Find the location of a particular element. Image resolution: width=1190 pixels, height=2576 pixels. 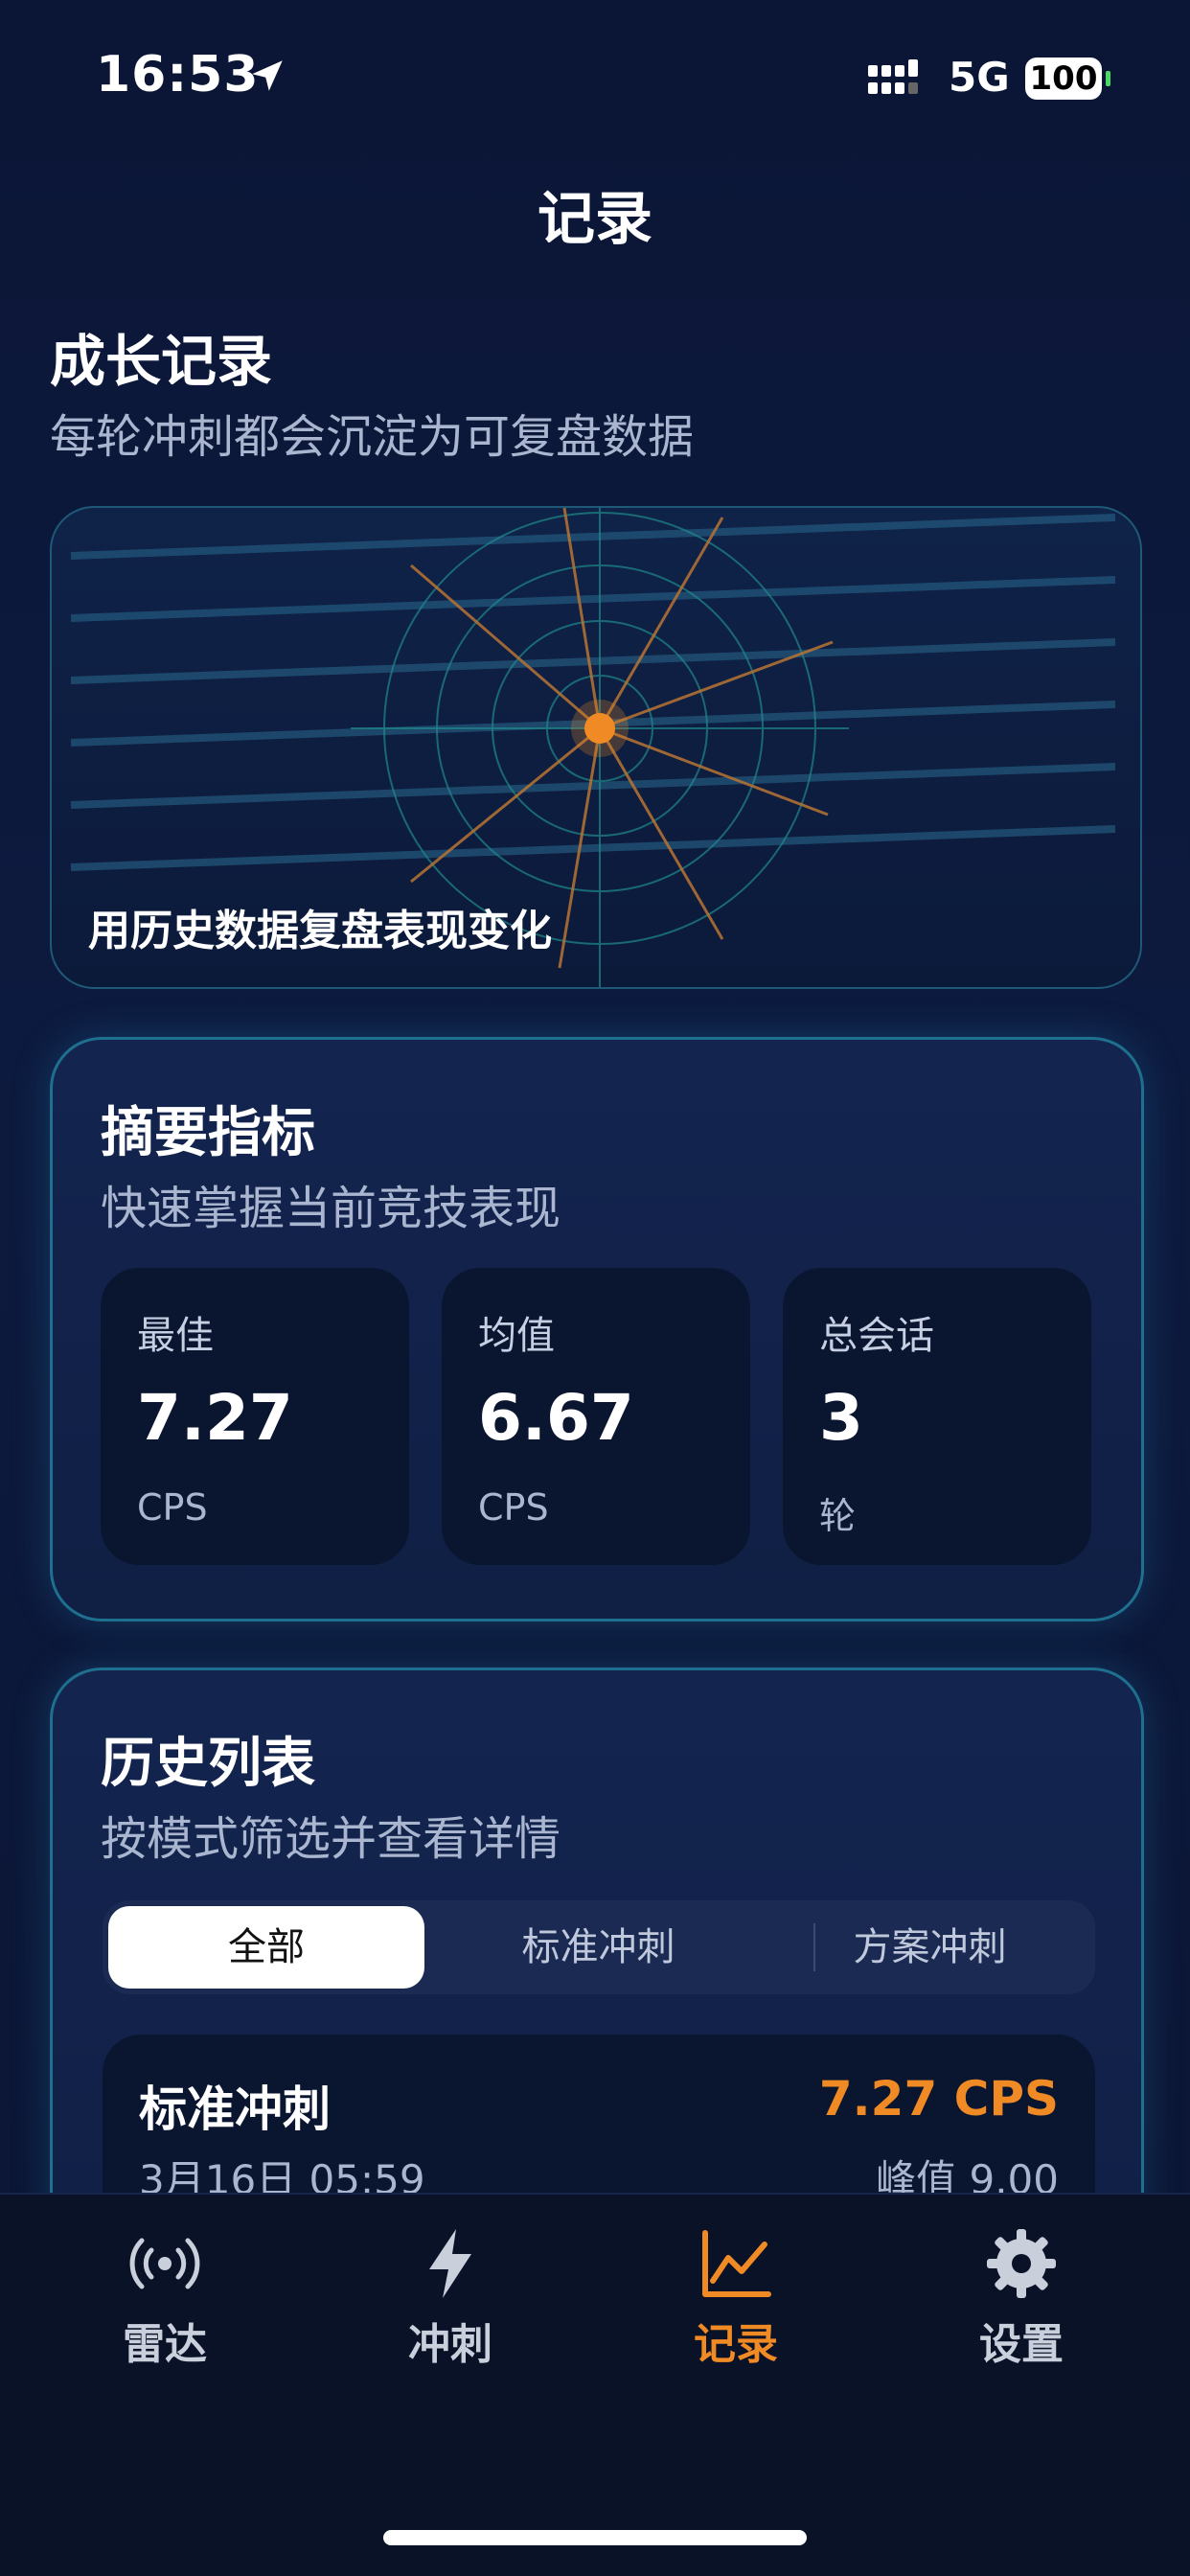

battery-cap is located at coordinates (1108, 78).